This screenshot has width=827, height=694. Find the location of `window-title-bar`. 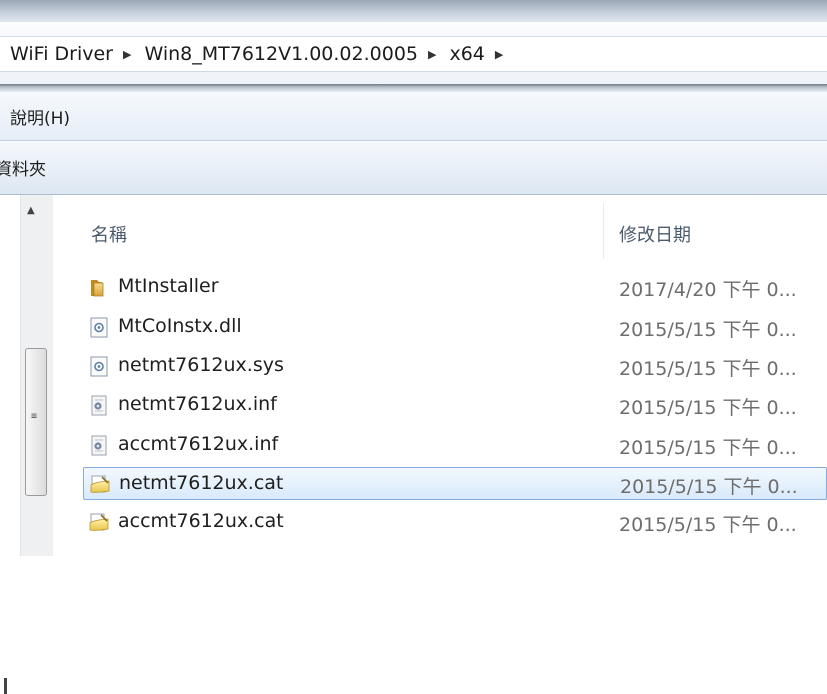

window-title-bar is located at coordinates (413, 11).